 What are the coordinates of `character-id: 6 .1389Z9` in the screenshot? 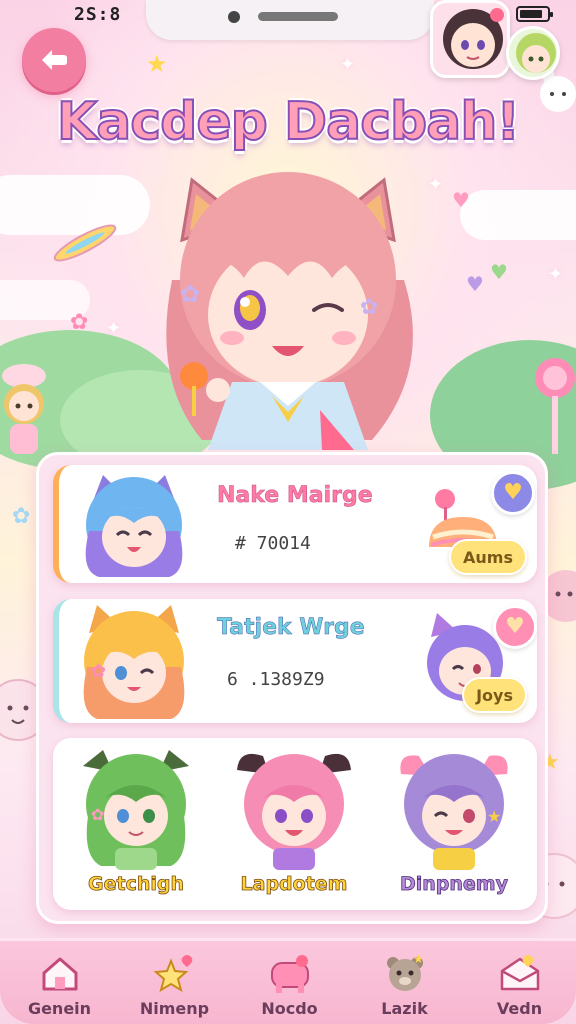 It's located at (276, 679).